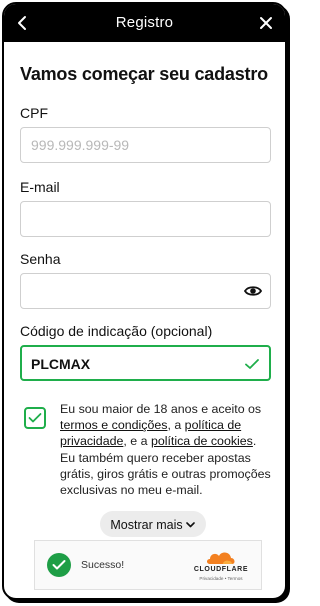 This screenshot has height=606, width=320. I want to click on cpf-input, so click(132, 145).